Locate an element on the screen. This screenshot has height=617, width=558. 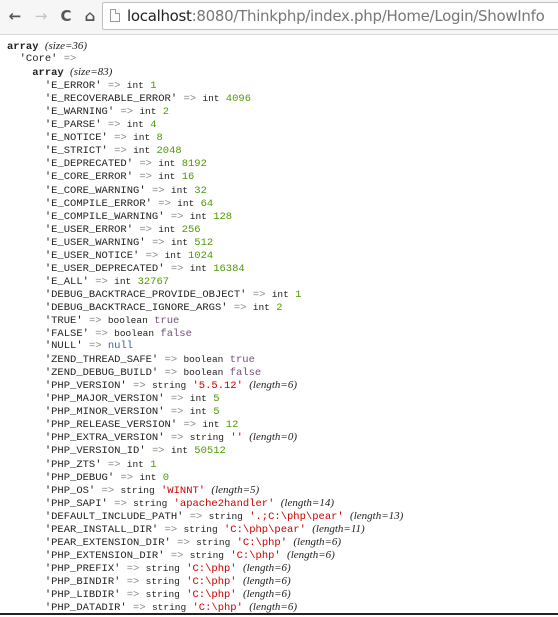
entry-value: 2 is located at coordinates (279, 307).